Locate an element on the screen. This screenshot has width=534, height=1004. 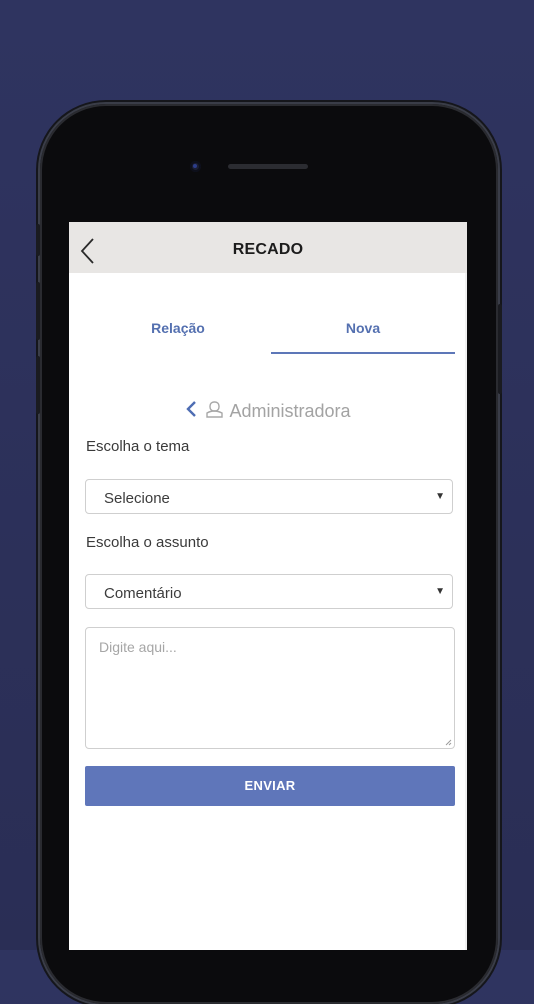
phone-silent-switch is located at coordinates (38, 240).